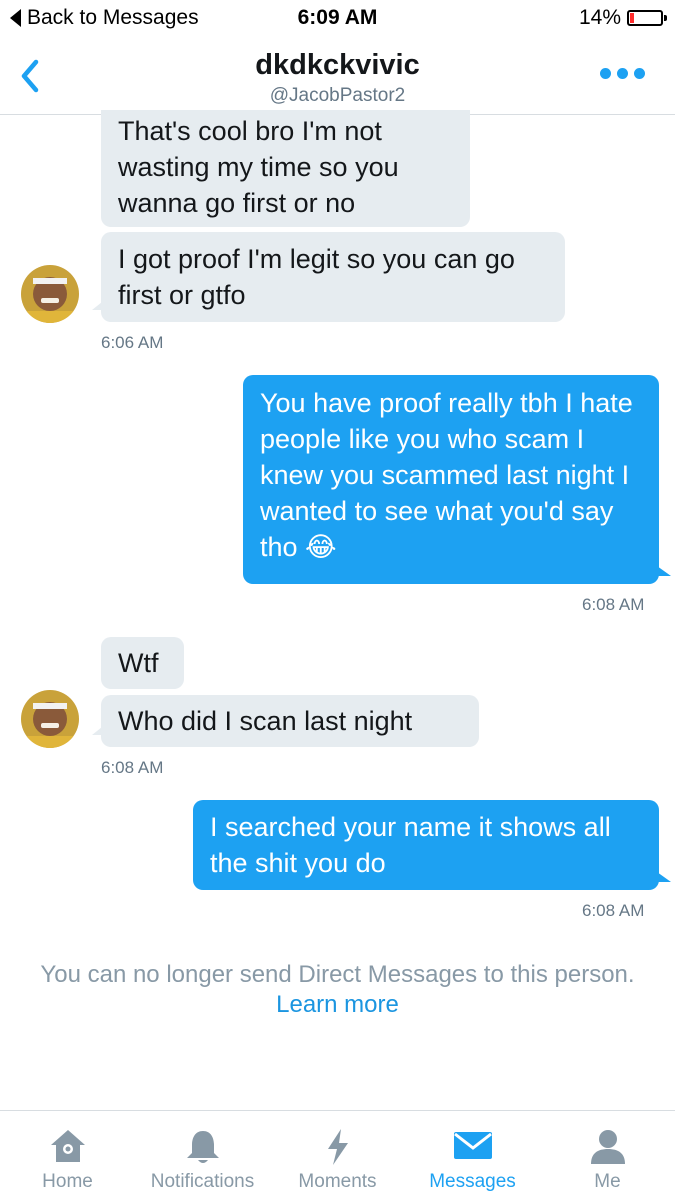 The image size is (675, 1201). What do you see at coordinates (337, 1181) in the screenshot?
I see `tab-moments-label: Moments` at bounding box center [337, 1181].